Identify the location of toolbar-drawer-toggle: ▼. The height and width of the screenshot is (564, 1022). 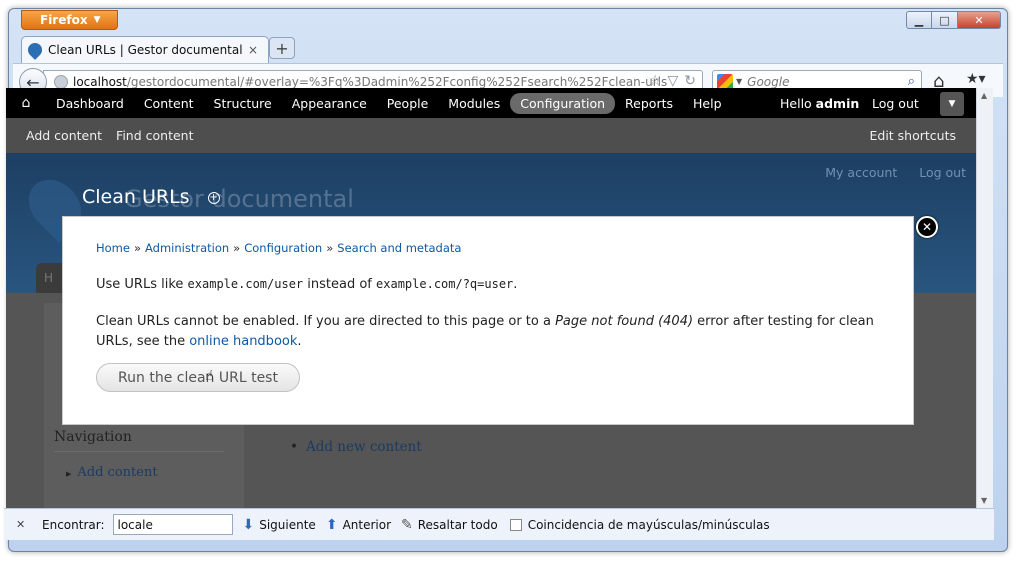
(952, 104).